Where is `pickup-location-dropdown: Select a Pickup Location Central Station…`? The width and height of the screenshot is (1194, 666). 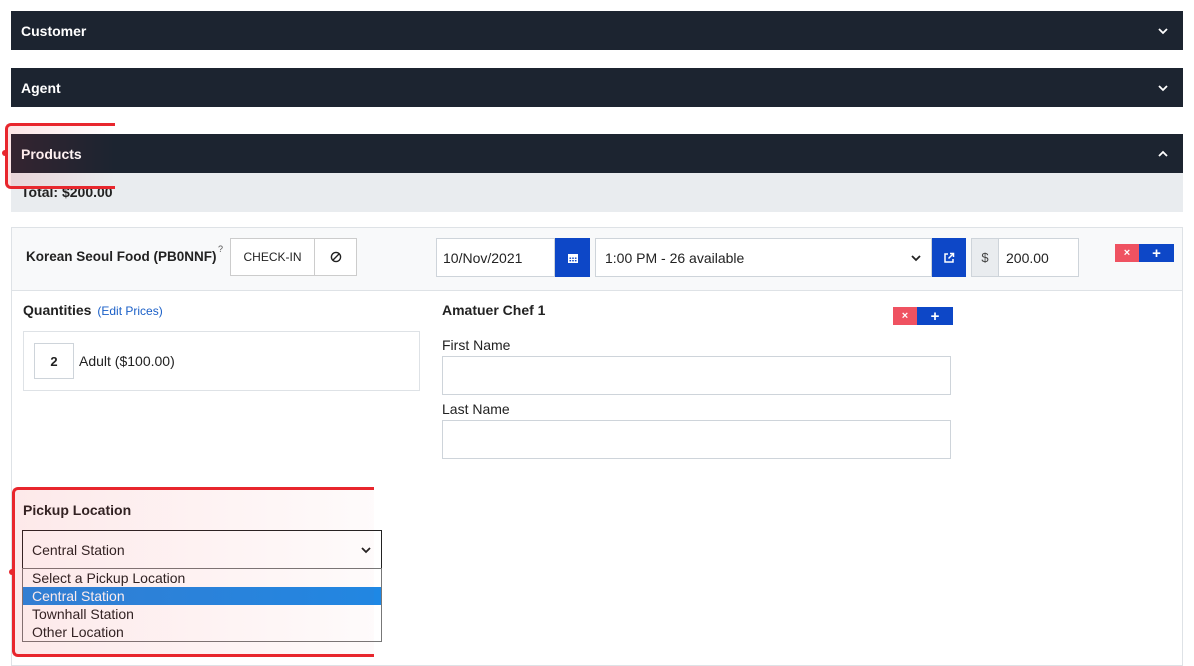 pickup-location-dropdown: Select a Pickup Location Central Station… is located at coordinates (202, 605).